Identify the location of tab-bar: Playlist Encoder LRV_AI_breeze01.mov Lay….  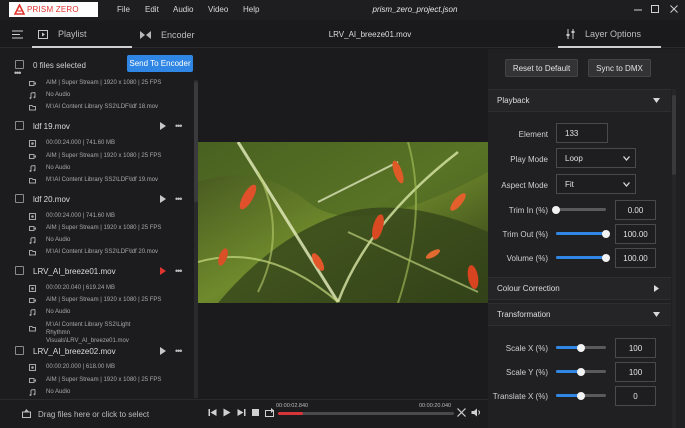
(342, 35).